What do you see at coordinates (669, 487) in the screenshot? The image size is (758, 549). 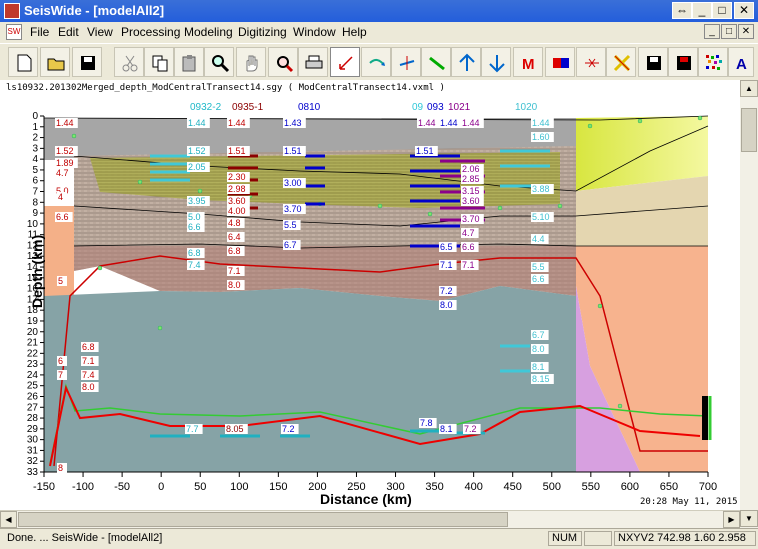 I see `x-tick-label: 650` at bounding box center [669, 487].